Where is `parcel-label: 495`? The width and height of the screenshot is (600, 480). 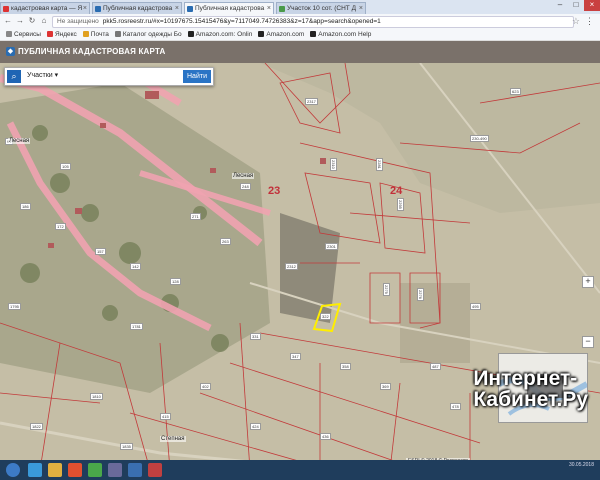
parcel-label: 495 is located at coordinates (475, 306).